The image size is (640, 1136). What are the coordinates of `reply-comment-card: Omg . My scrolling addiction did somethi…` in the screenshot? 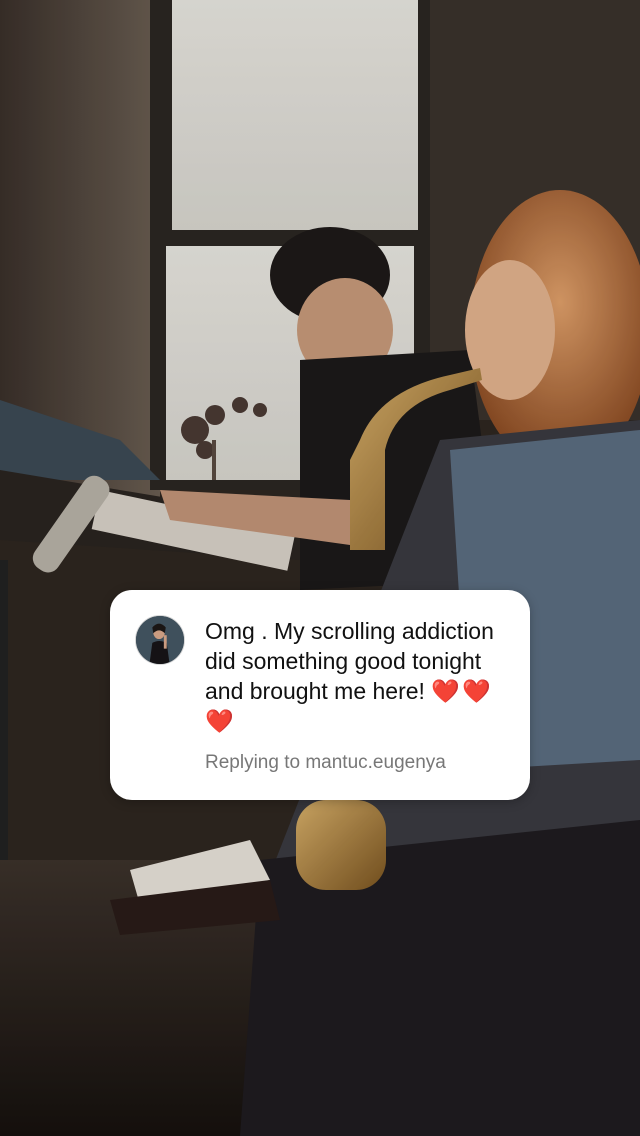 It's located at (320, 695).